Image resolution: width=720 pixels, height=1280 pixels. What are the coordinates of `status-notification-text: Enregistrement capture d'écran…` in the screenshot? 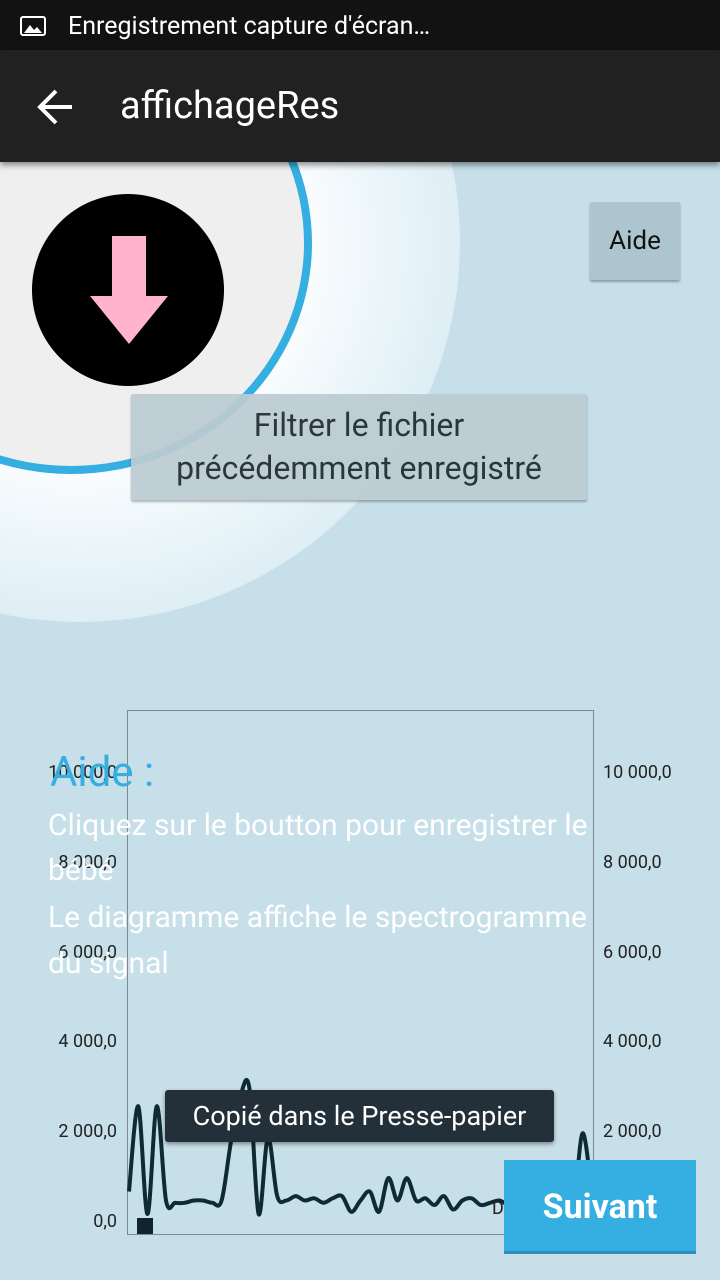 It's located at (249, 26).